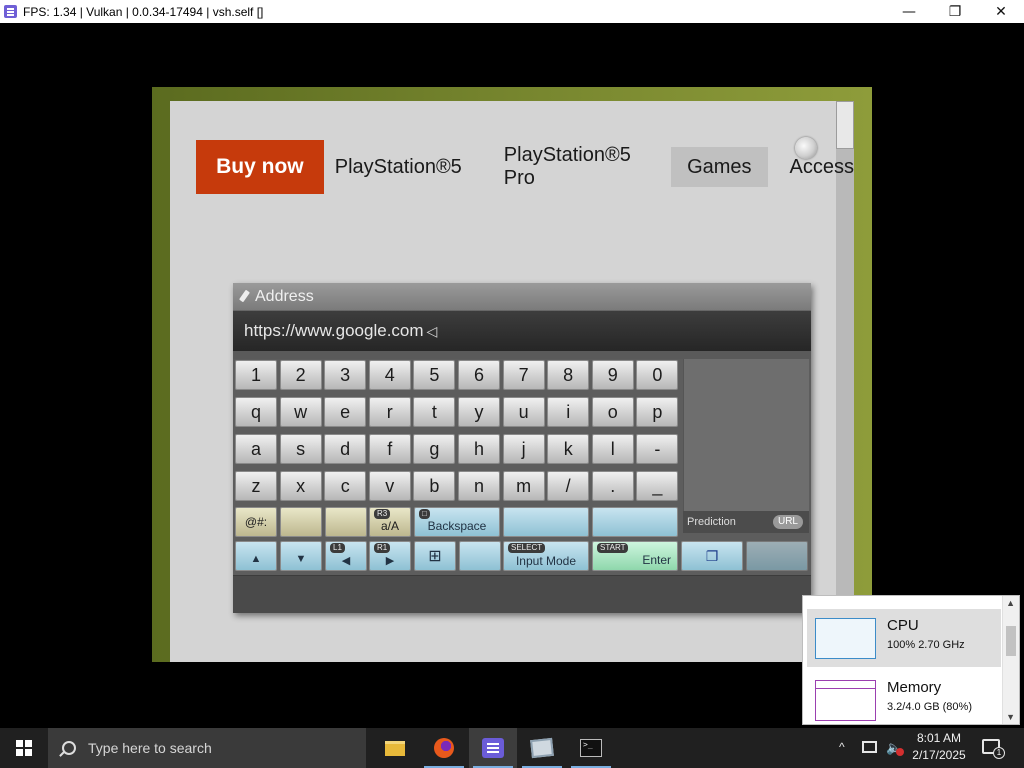  What do you see at coordinates (900, 752) in the screenshot?
I see `volume-muted-badge-icon` at bounding box center [900, 752].